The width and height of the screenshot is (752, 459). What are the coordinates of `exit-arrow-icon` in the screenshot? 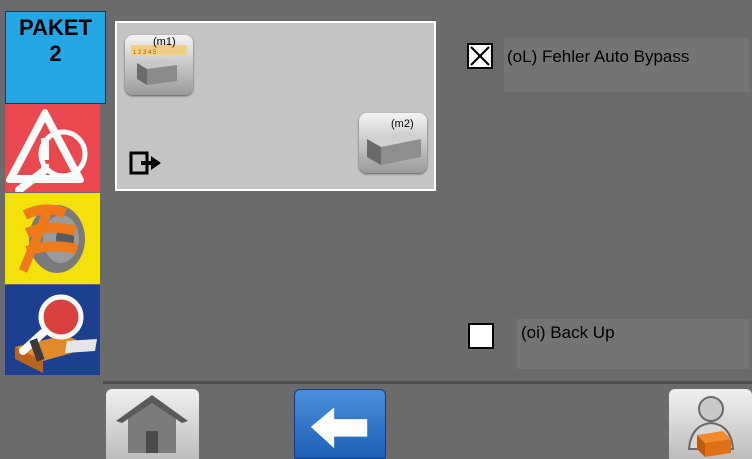 It's located at (145, 163).